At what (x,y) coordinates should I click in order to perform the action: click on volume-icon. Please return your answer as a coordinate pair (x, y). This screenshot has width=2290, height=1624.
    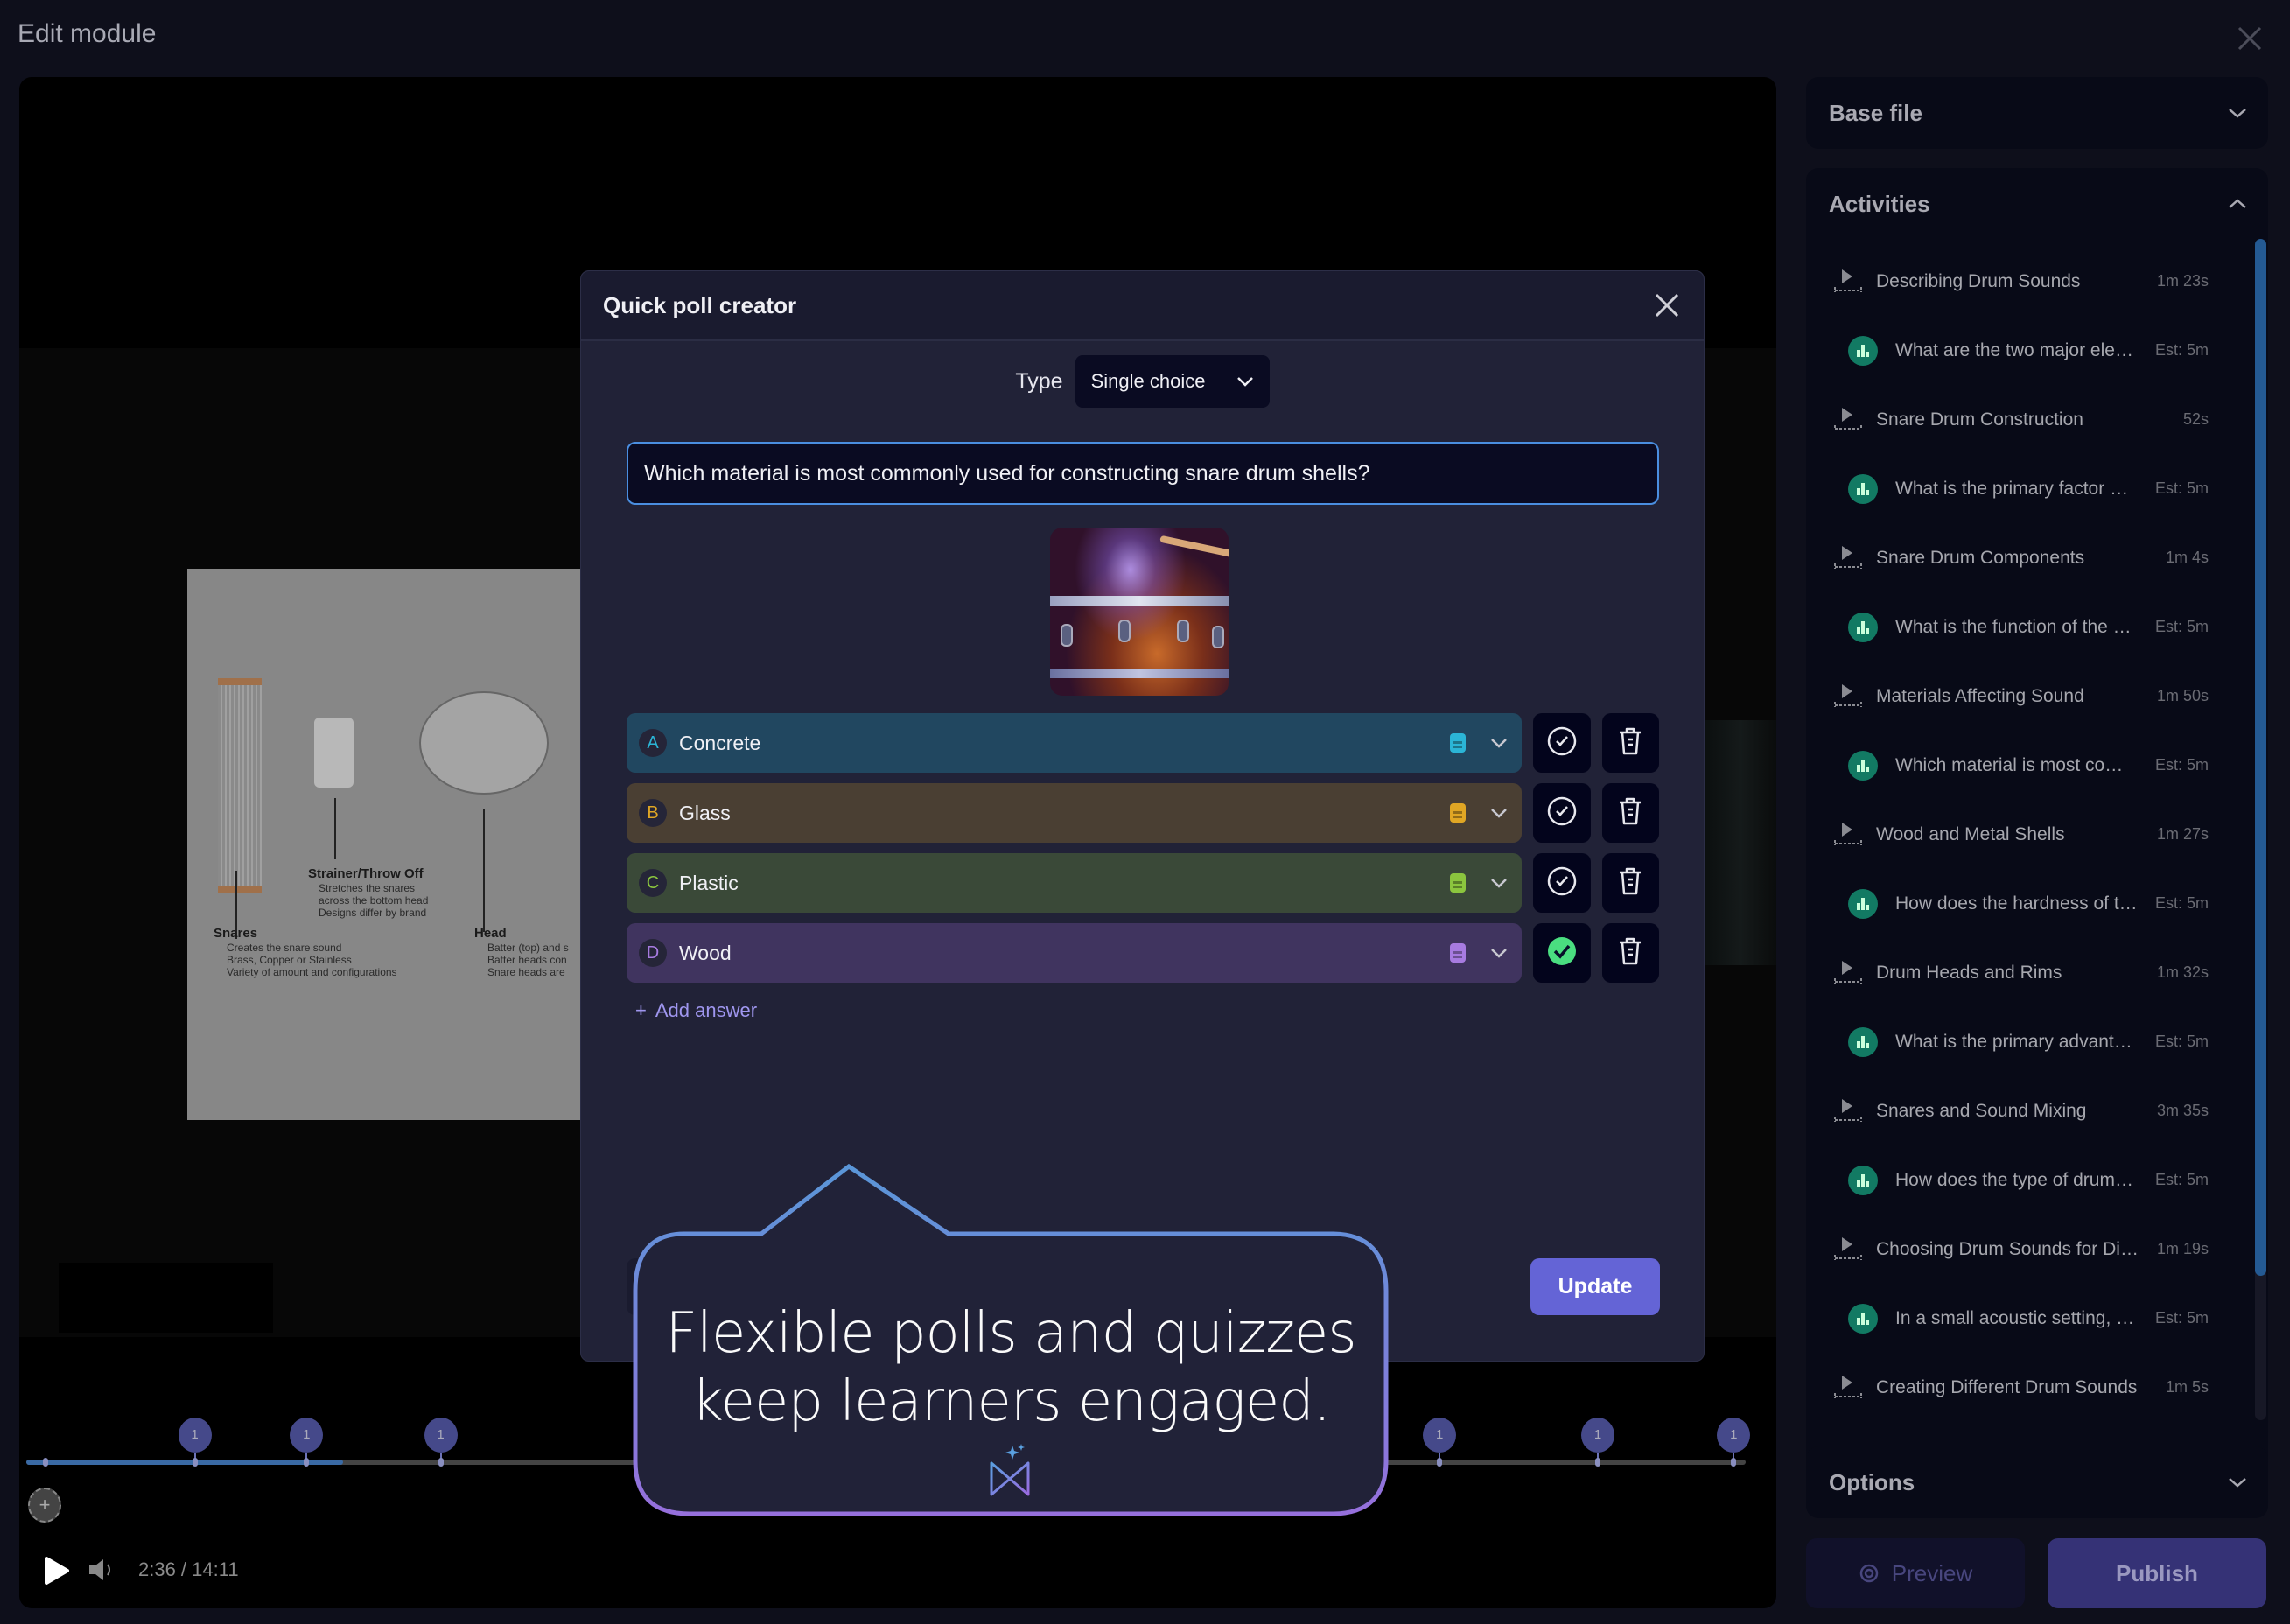
    Looking at the image, I should click on (99, 1569).